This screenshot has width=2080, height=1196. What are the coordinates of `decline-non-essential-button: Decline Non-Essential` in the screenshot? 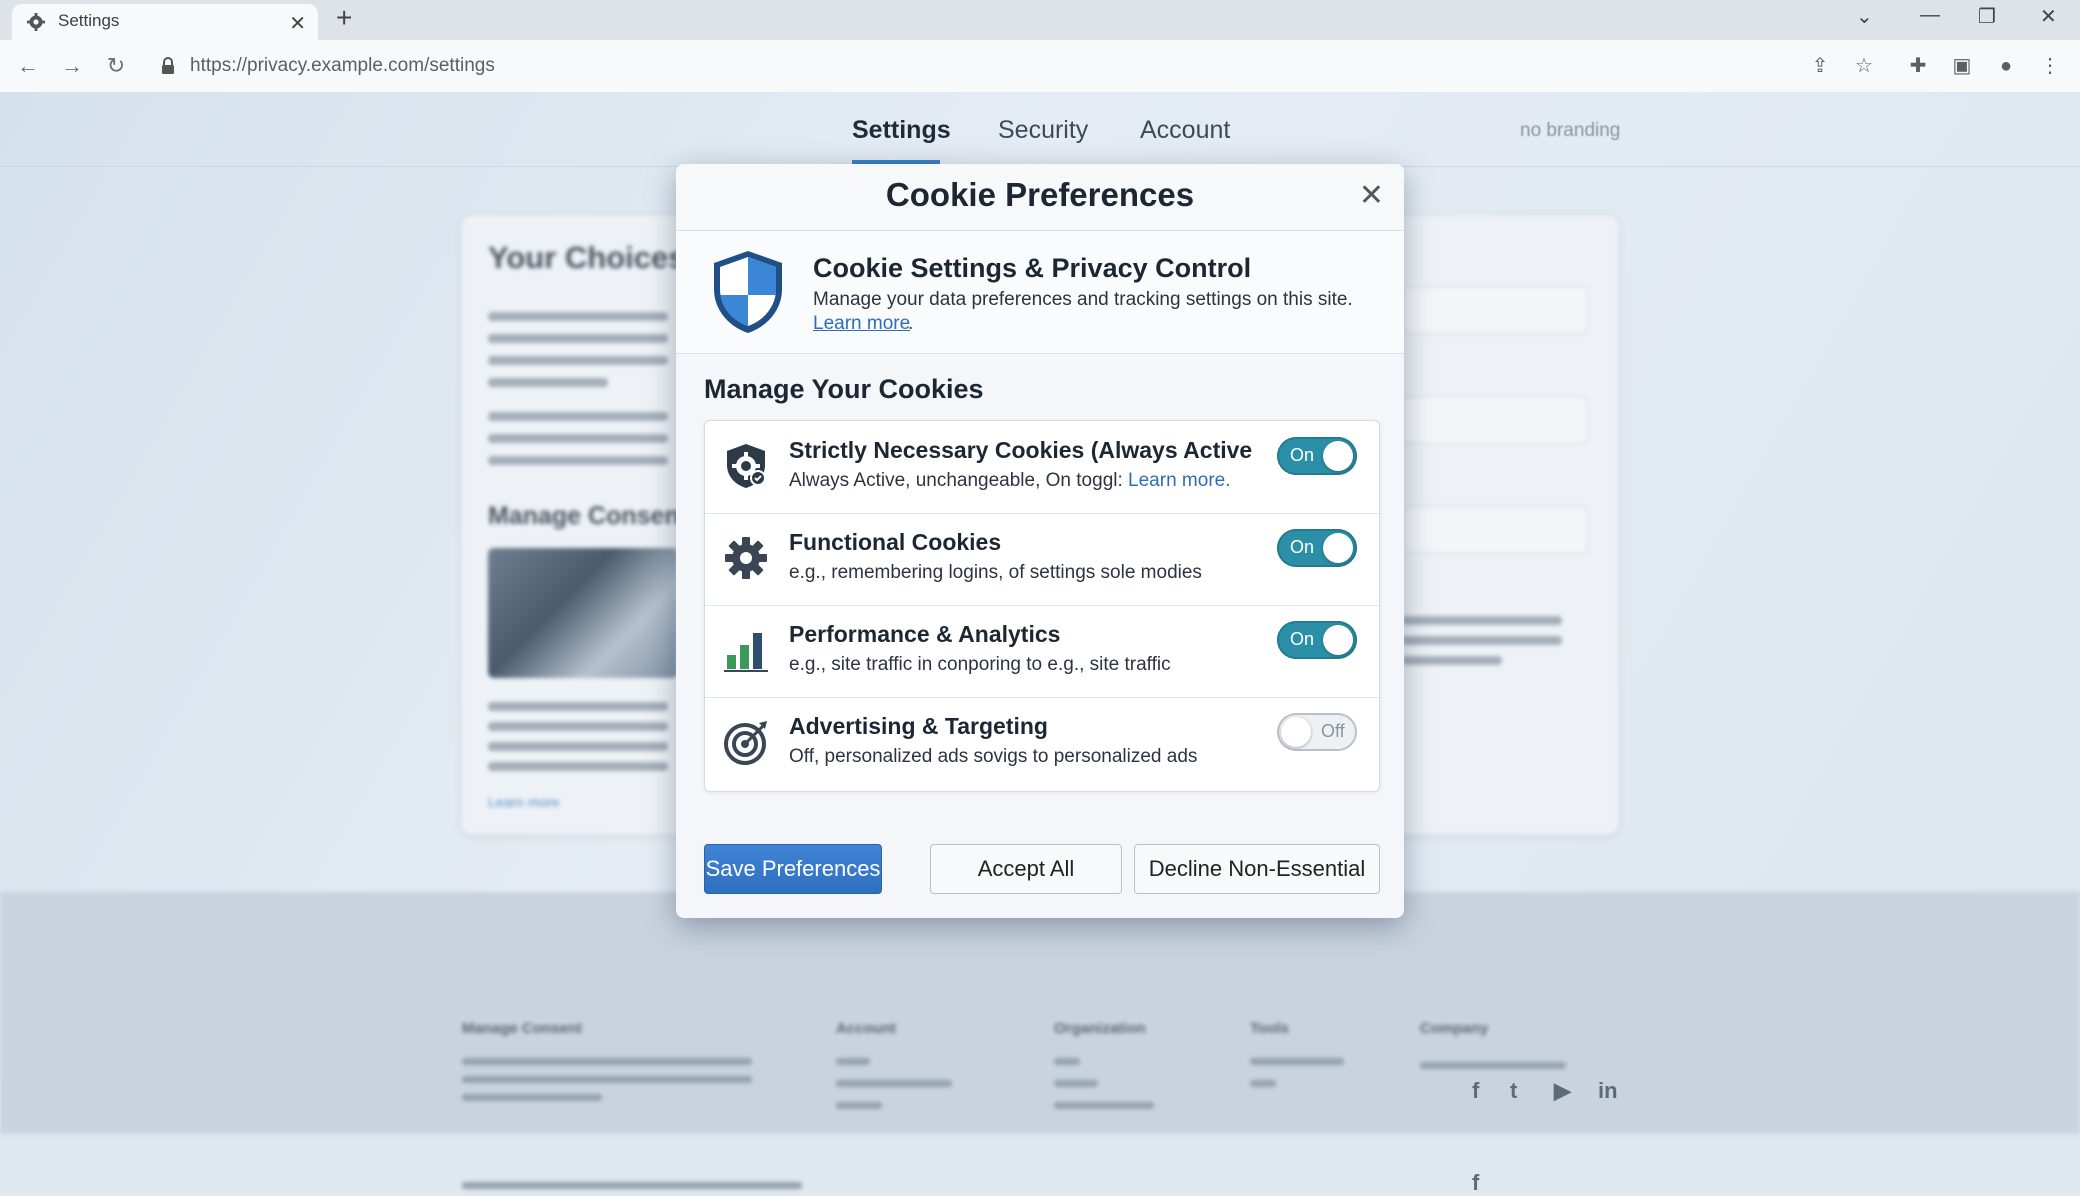 It's located at (1257, 869).